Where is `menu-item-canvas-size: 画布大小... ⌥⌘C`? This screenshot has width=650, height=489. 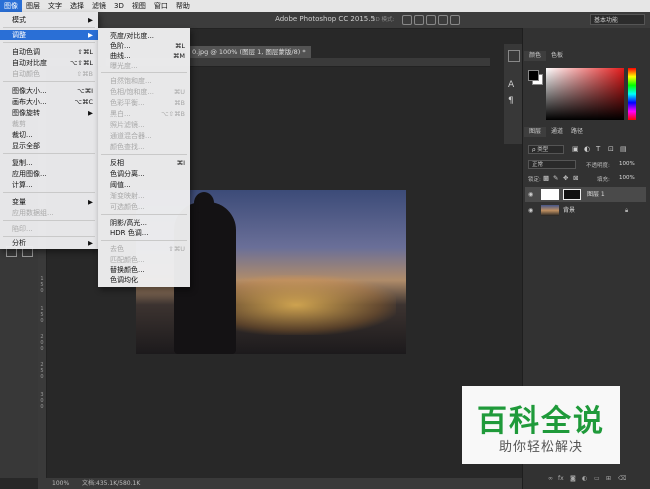 menu-item-canvas-size: 画布大小... ⌥⌘C is located at coordinates (49, 102).